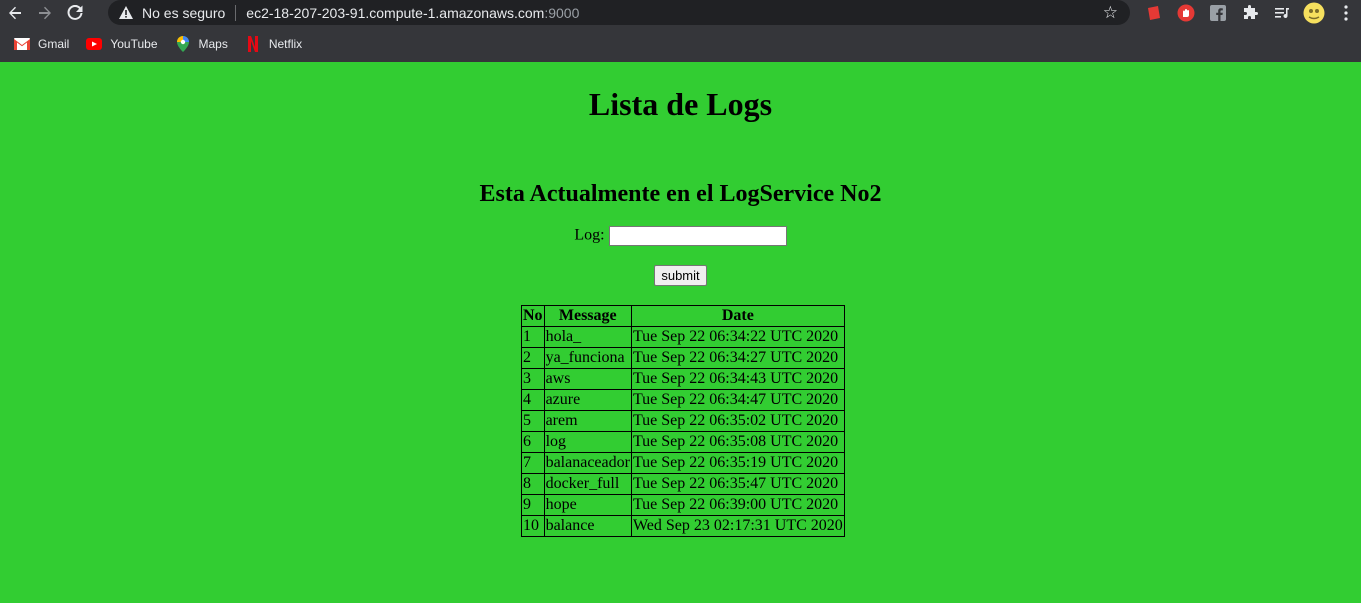  Describe the element at coordinates (533, 316) in the screenshot. I see `header-no: No` at that location.